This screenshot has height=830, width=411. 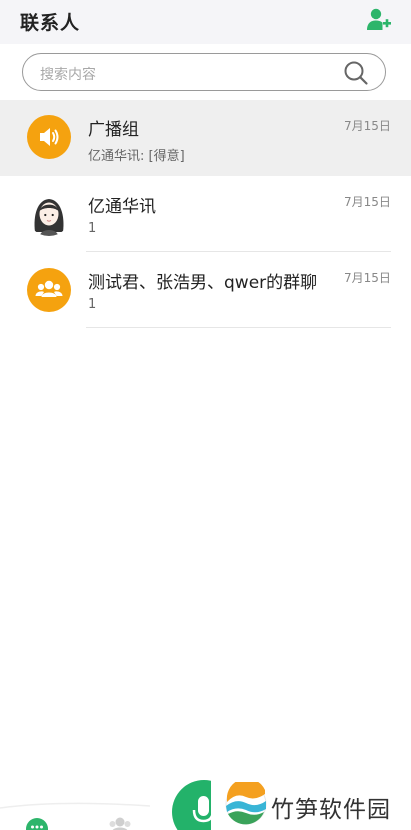 I want to click on header-bar: 联系人, so click(x=205, y=22).